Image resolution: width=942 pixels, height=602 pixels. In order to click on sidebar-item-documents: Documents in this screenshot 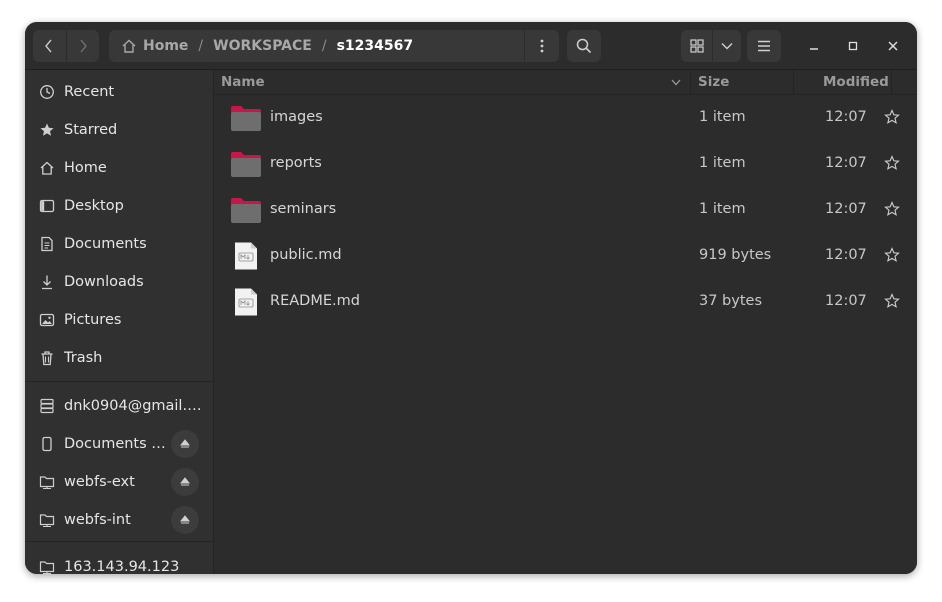, I will do `click(119, 244)`.